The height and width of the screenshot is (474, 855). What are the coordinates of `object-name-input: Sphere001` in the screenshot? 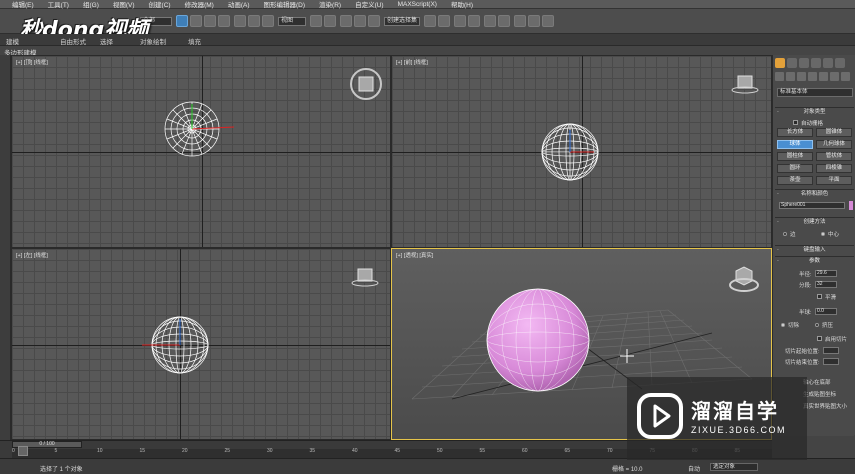 It's located at (812, 205).